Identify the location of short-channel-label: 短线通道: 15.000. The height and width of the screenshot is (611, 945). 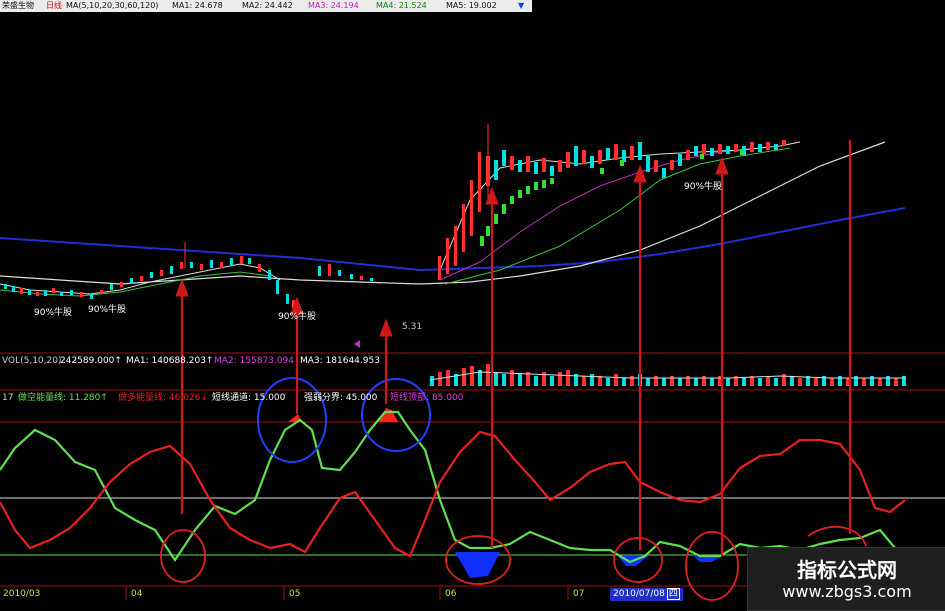
(249, 398).